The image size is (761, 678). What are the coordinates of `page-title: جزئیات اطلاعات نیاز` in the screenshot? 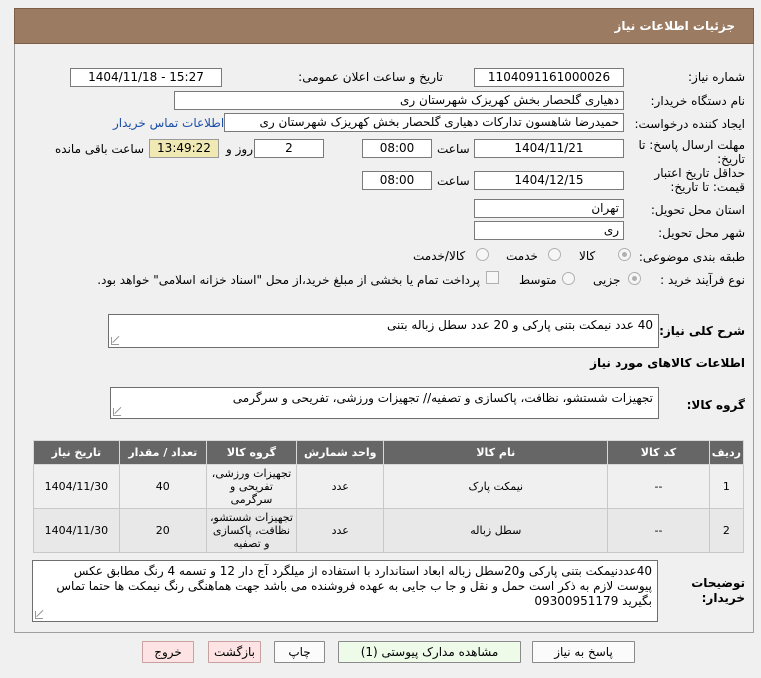 It's located at (674, 26).